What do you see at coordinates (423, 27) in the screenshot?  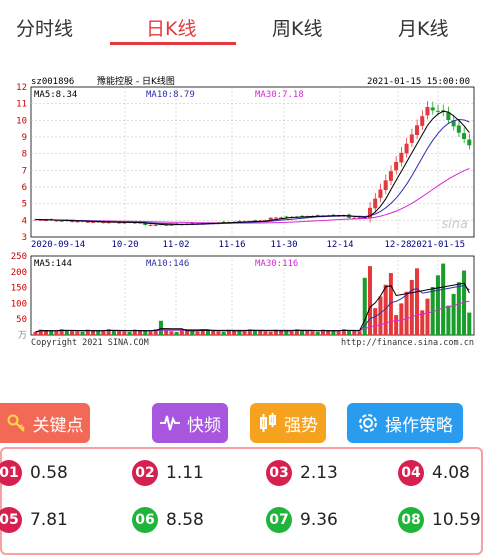 I see `tab-monthly-k: 月K线` at bounding box center [423, 27].